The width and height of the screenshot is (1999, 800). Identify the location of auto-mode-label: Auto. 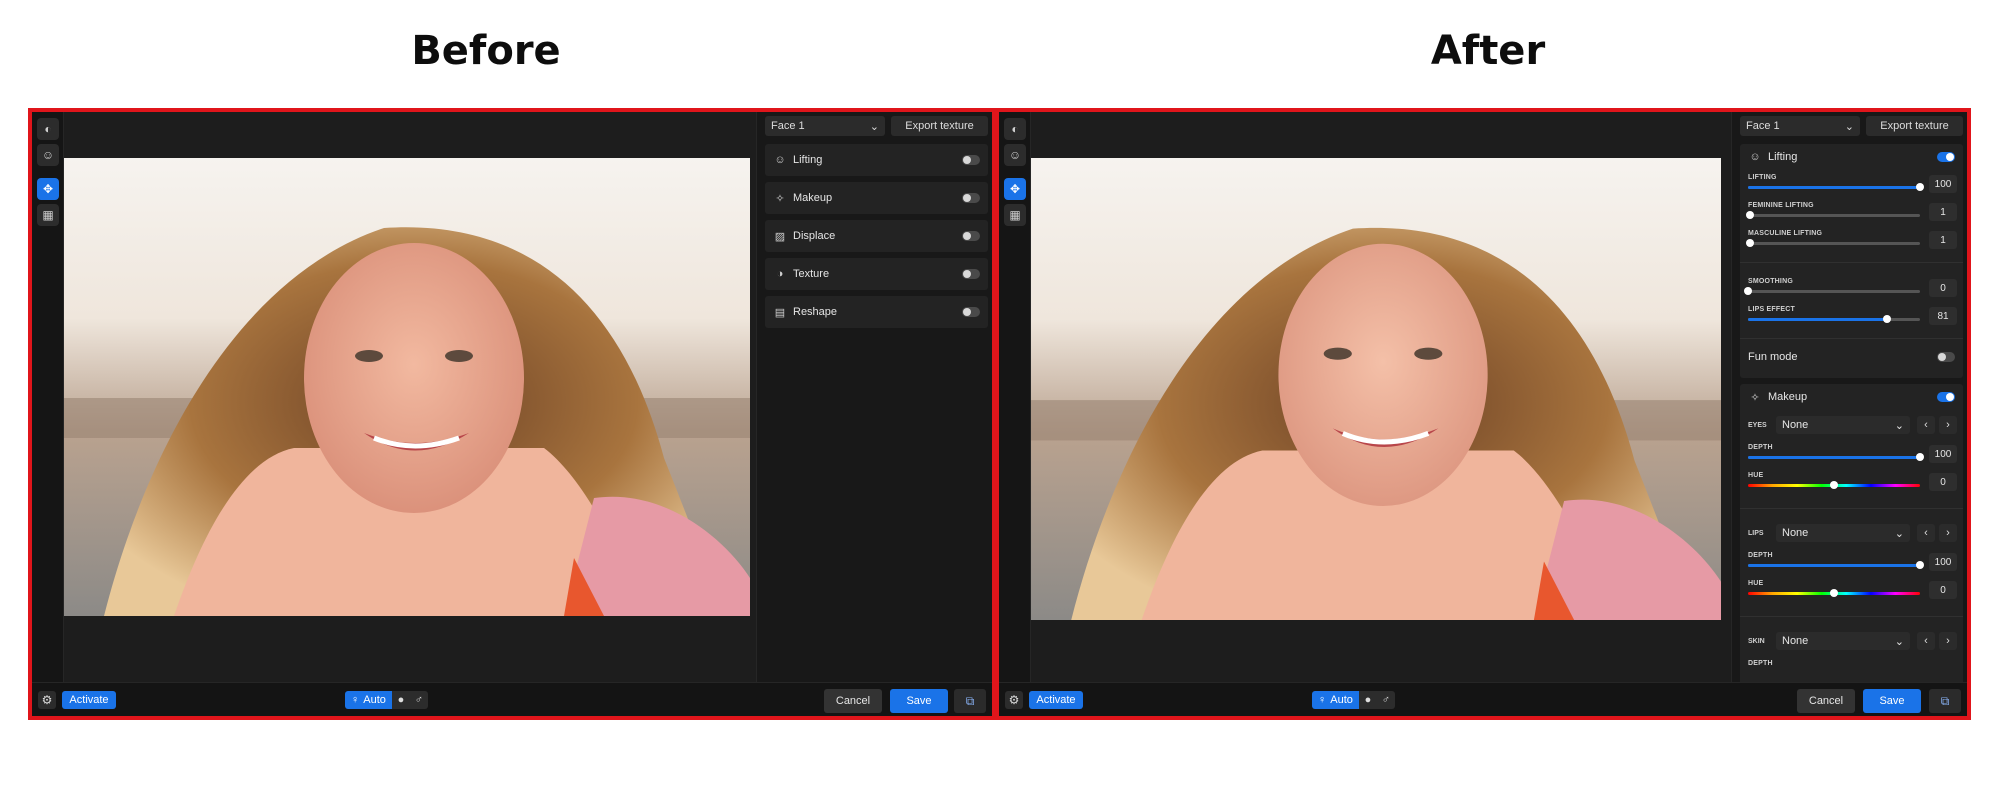
(374, 700).